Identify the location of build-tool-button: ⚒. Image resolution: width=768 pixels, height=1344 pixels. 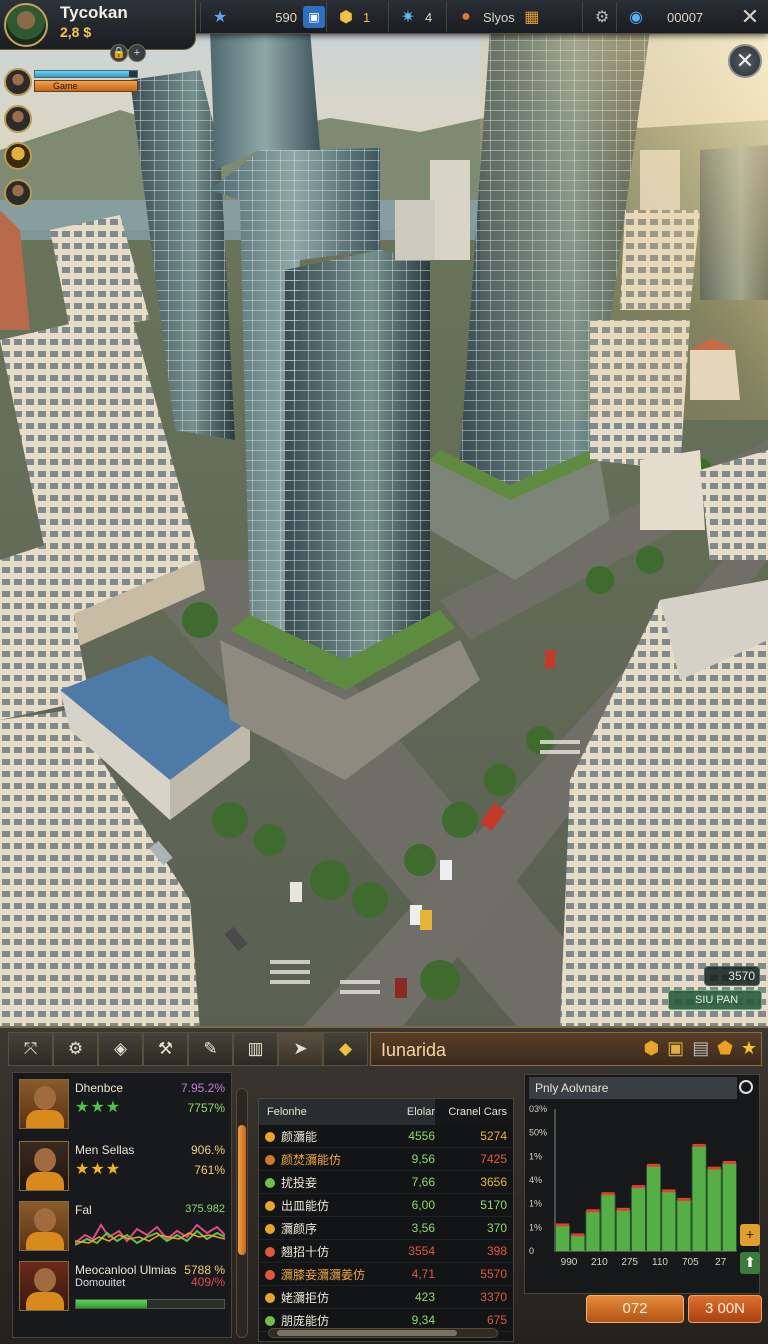
(165, 1049).